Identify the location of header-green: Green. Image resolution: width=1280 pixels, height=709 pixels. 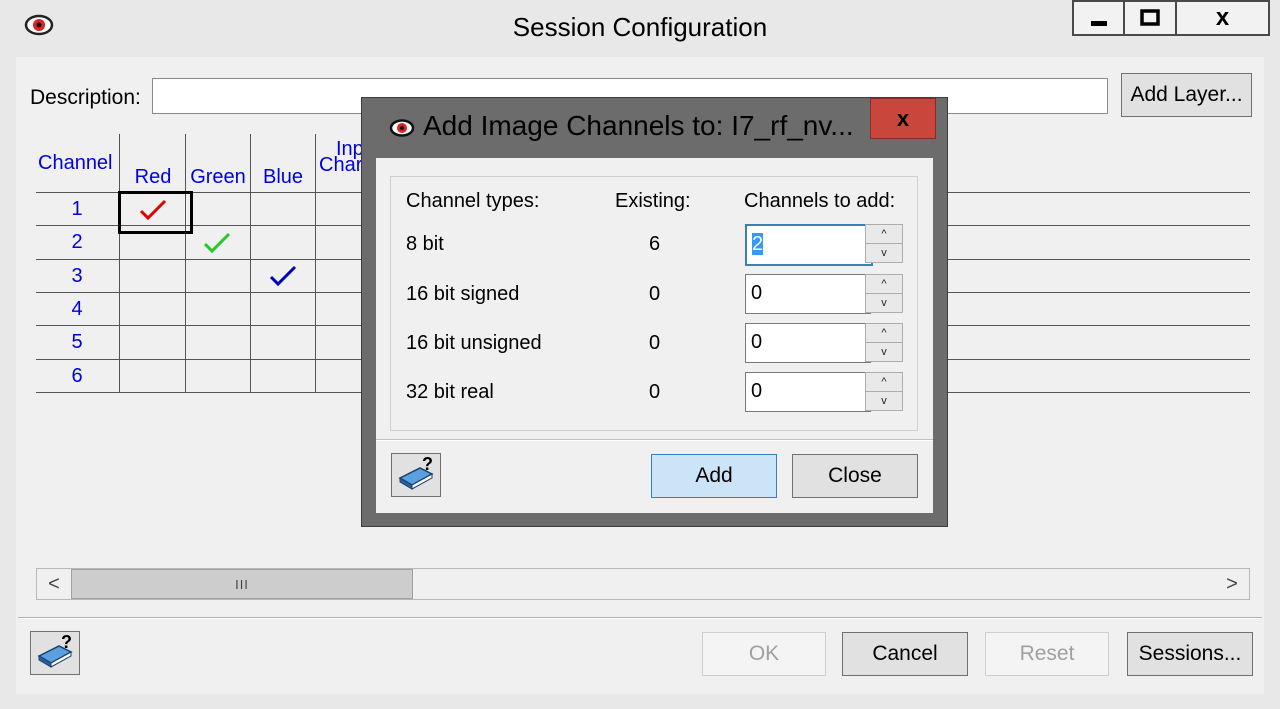
(218, 177).